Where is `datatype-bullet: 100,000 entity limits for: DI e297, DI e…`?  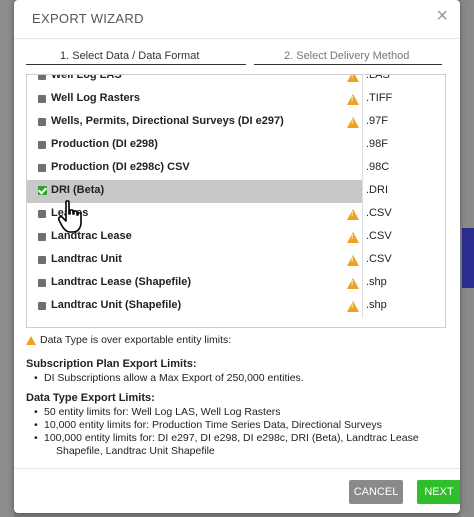 datatype-bullet: 100,000 entity limits for: DI e297, DI e… is located at coordinates (226, 438).